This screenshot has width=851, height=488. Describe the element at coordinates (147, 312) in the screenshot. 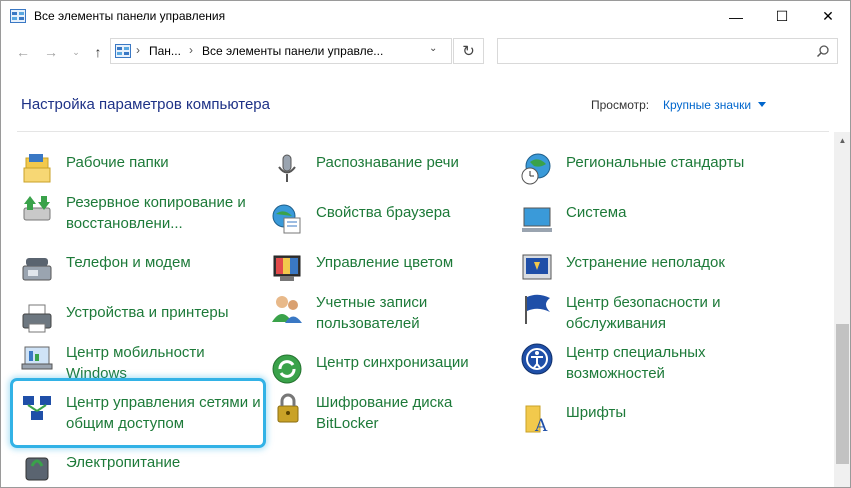

I see `item-label: Устройства и принтеры` at that location.